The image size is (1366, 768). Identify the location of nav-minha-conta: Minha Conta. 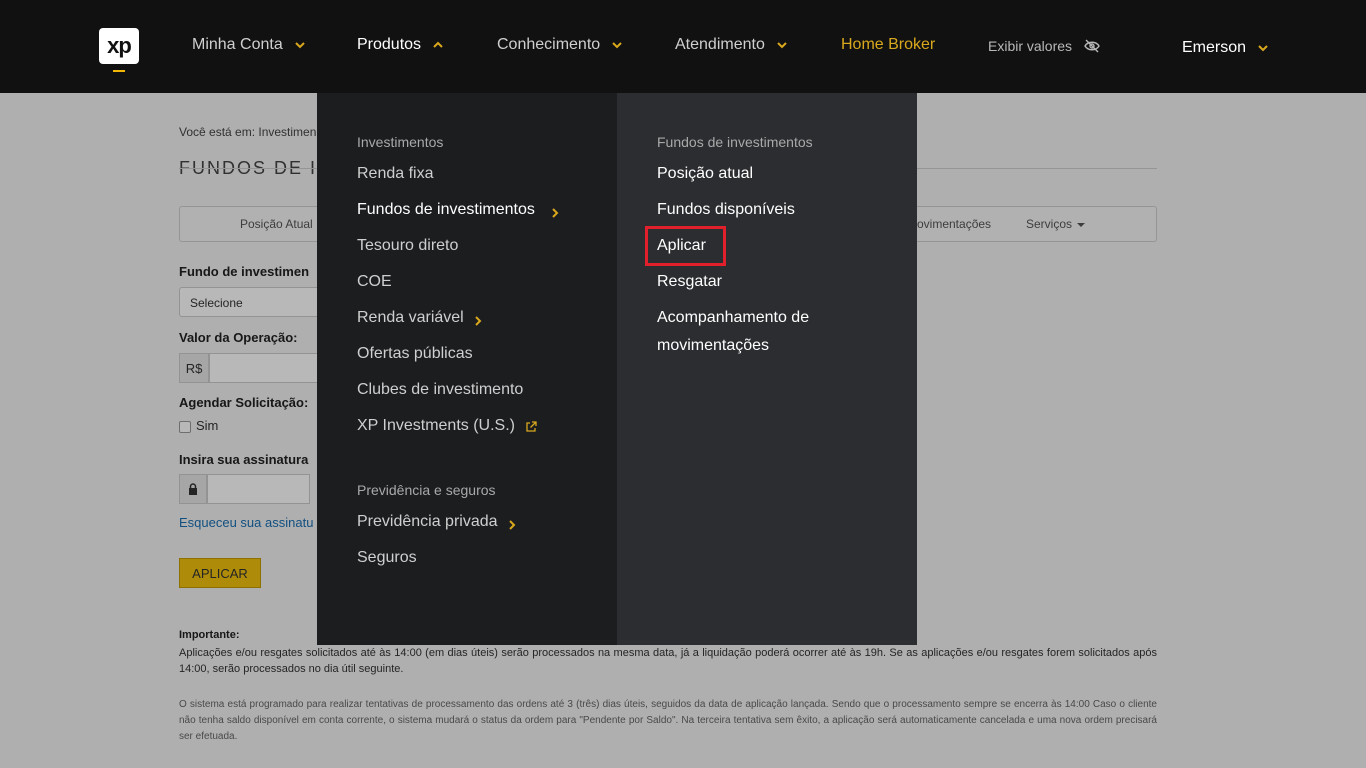
(248, 45).